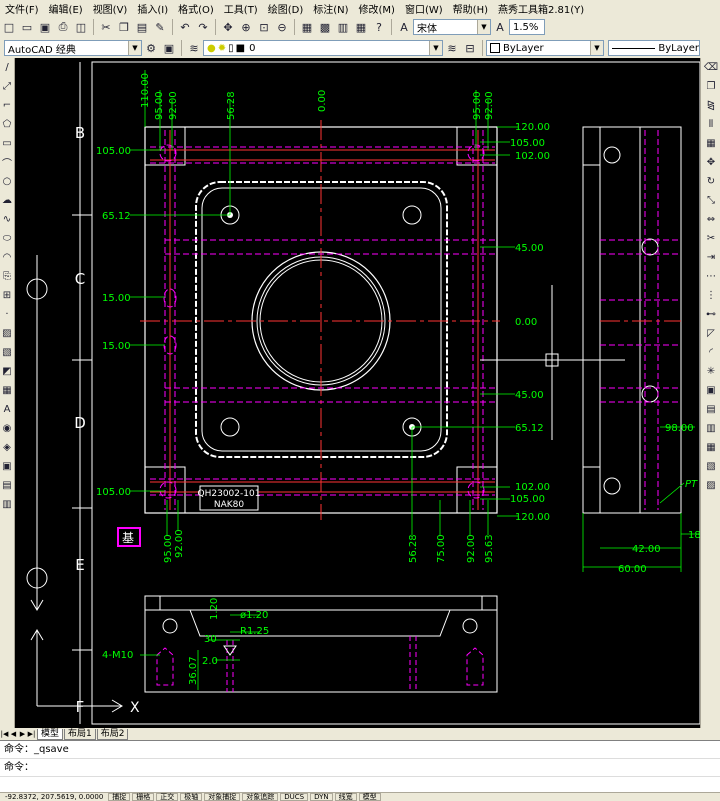 The width and height of the screenshot is (720, 801). I want to click on yanxiu-modify-3-icon: ▥, so click(711, 428).